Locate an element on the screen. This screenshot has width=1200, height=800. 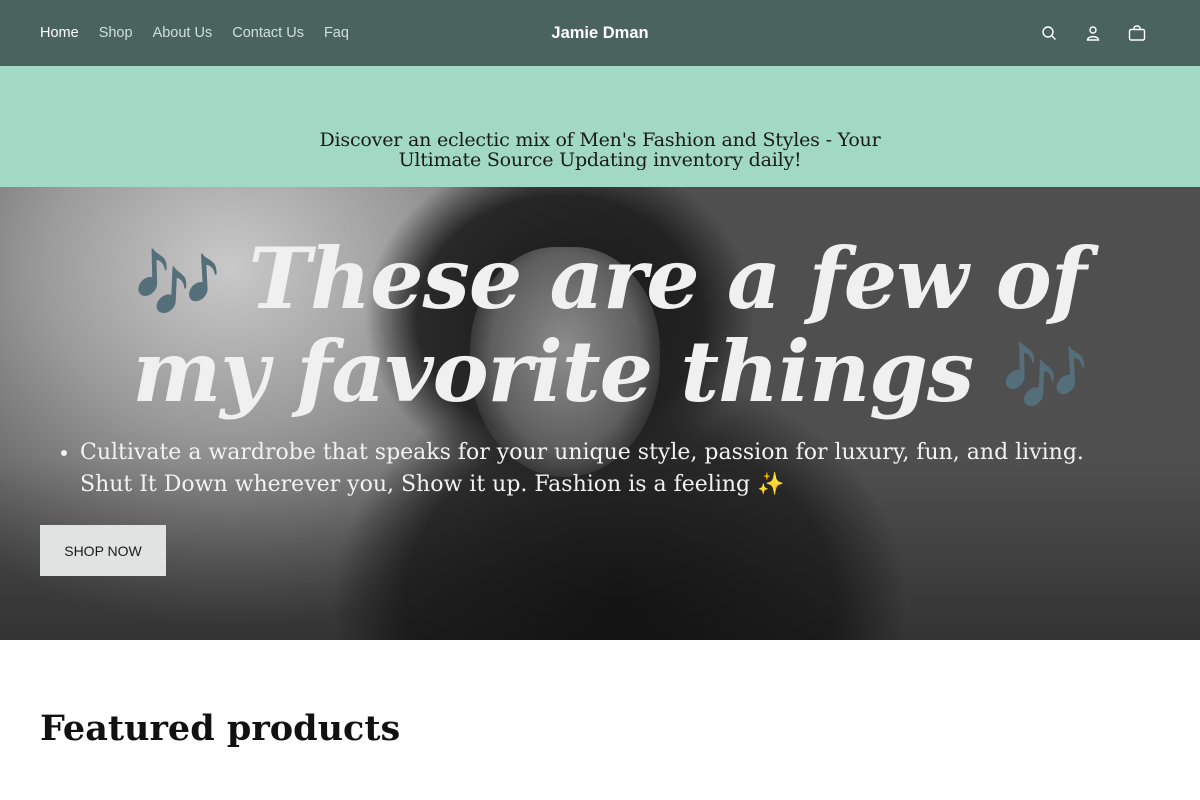
shop-now-button: SHOP NOW is located at coordinates (103, 550).